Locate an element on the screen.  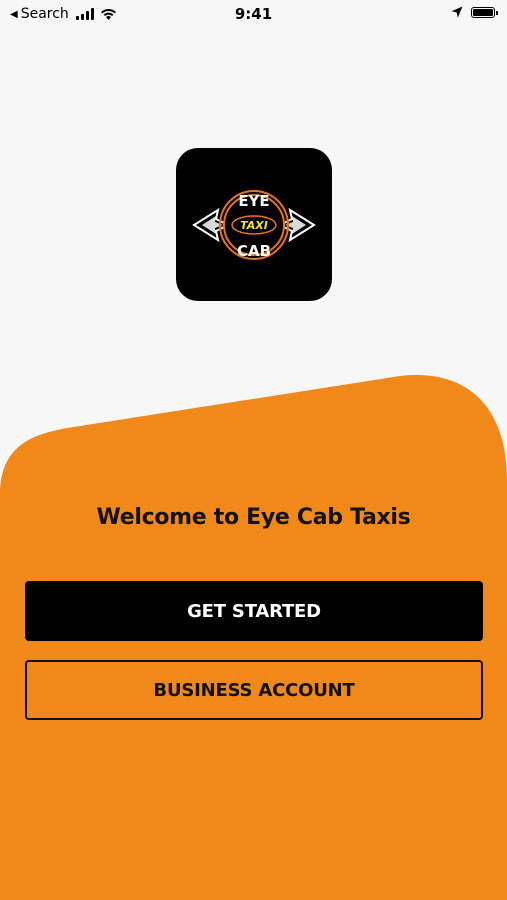
status-right is located at coordinates (474, 12).